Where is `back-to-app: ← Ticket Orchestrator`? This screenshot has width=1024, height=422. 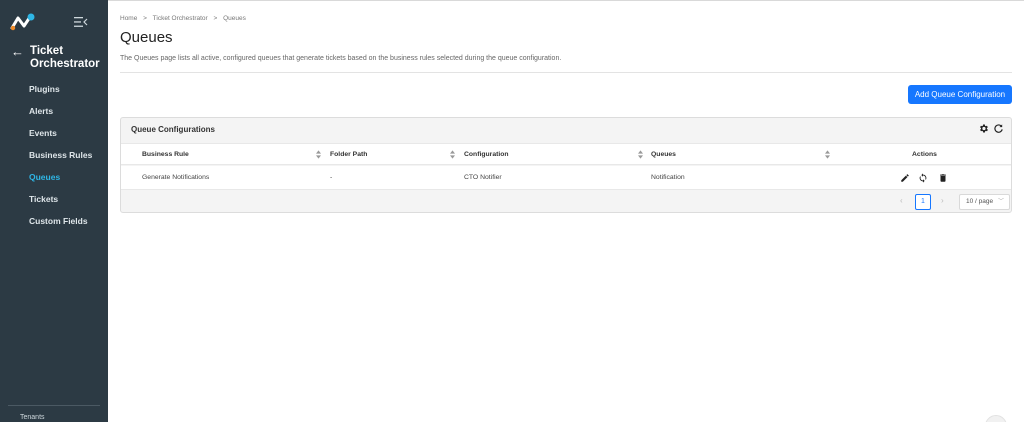
back-to-app: ← Ticket Orchestrator is located at coordinates (55, 58).